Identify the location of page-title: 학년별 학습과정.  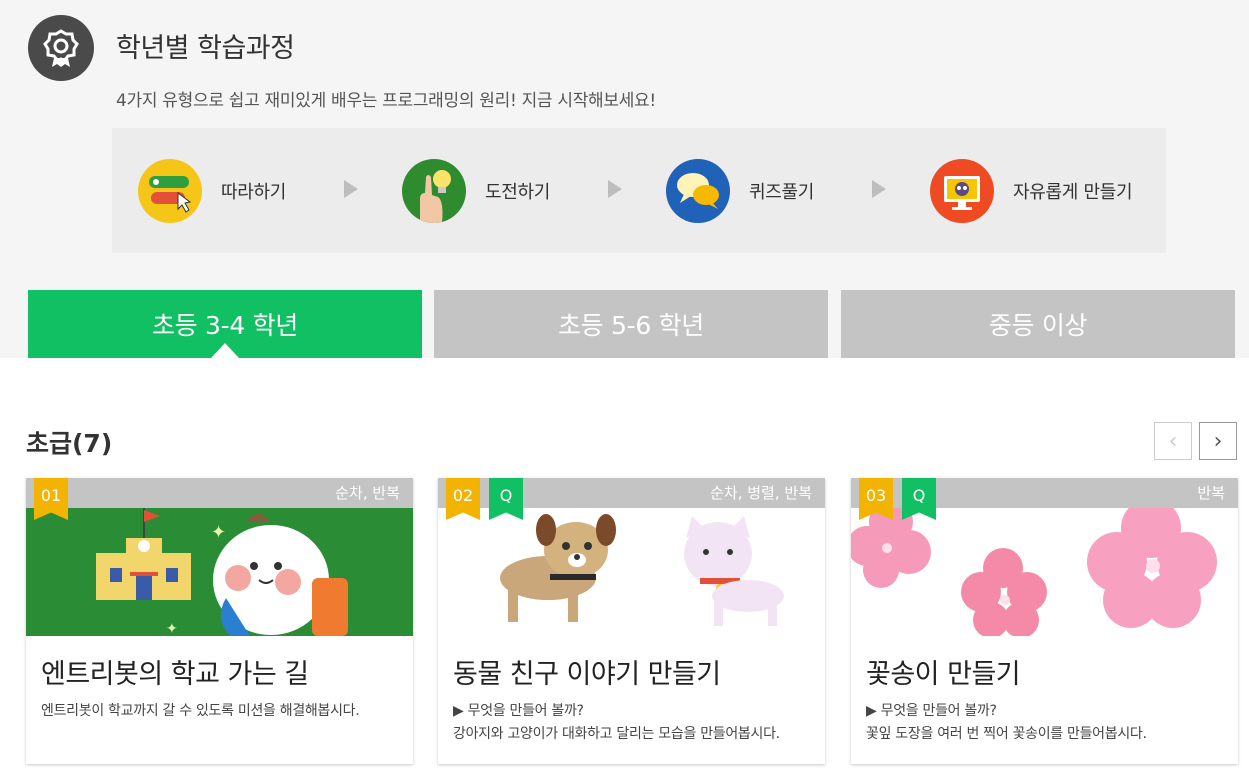
(205, 48).